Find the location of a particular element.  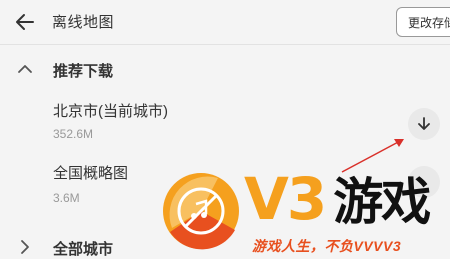

section-label-all-cities: 全部城市 is located at coordinates (83, 249).